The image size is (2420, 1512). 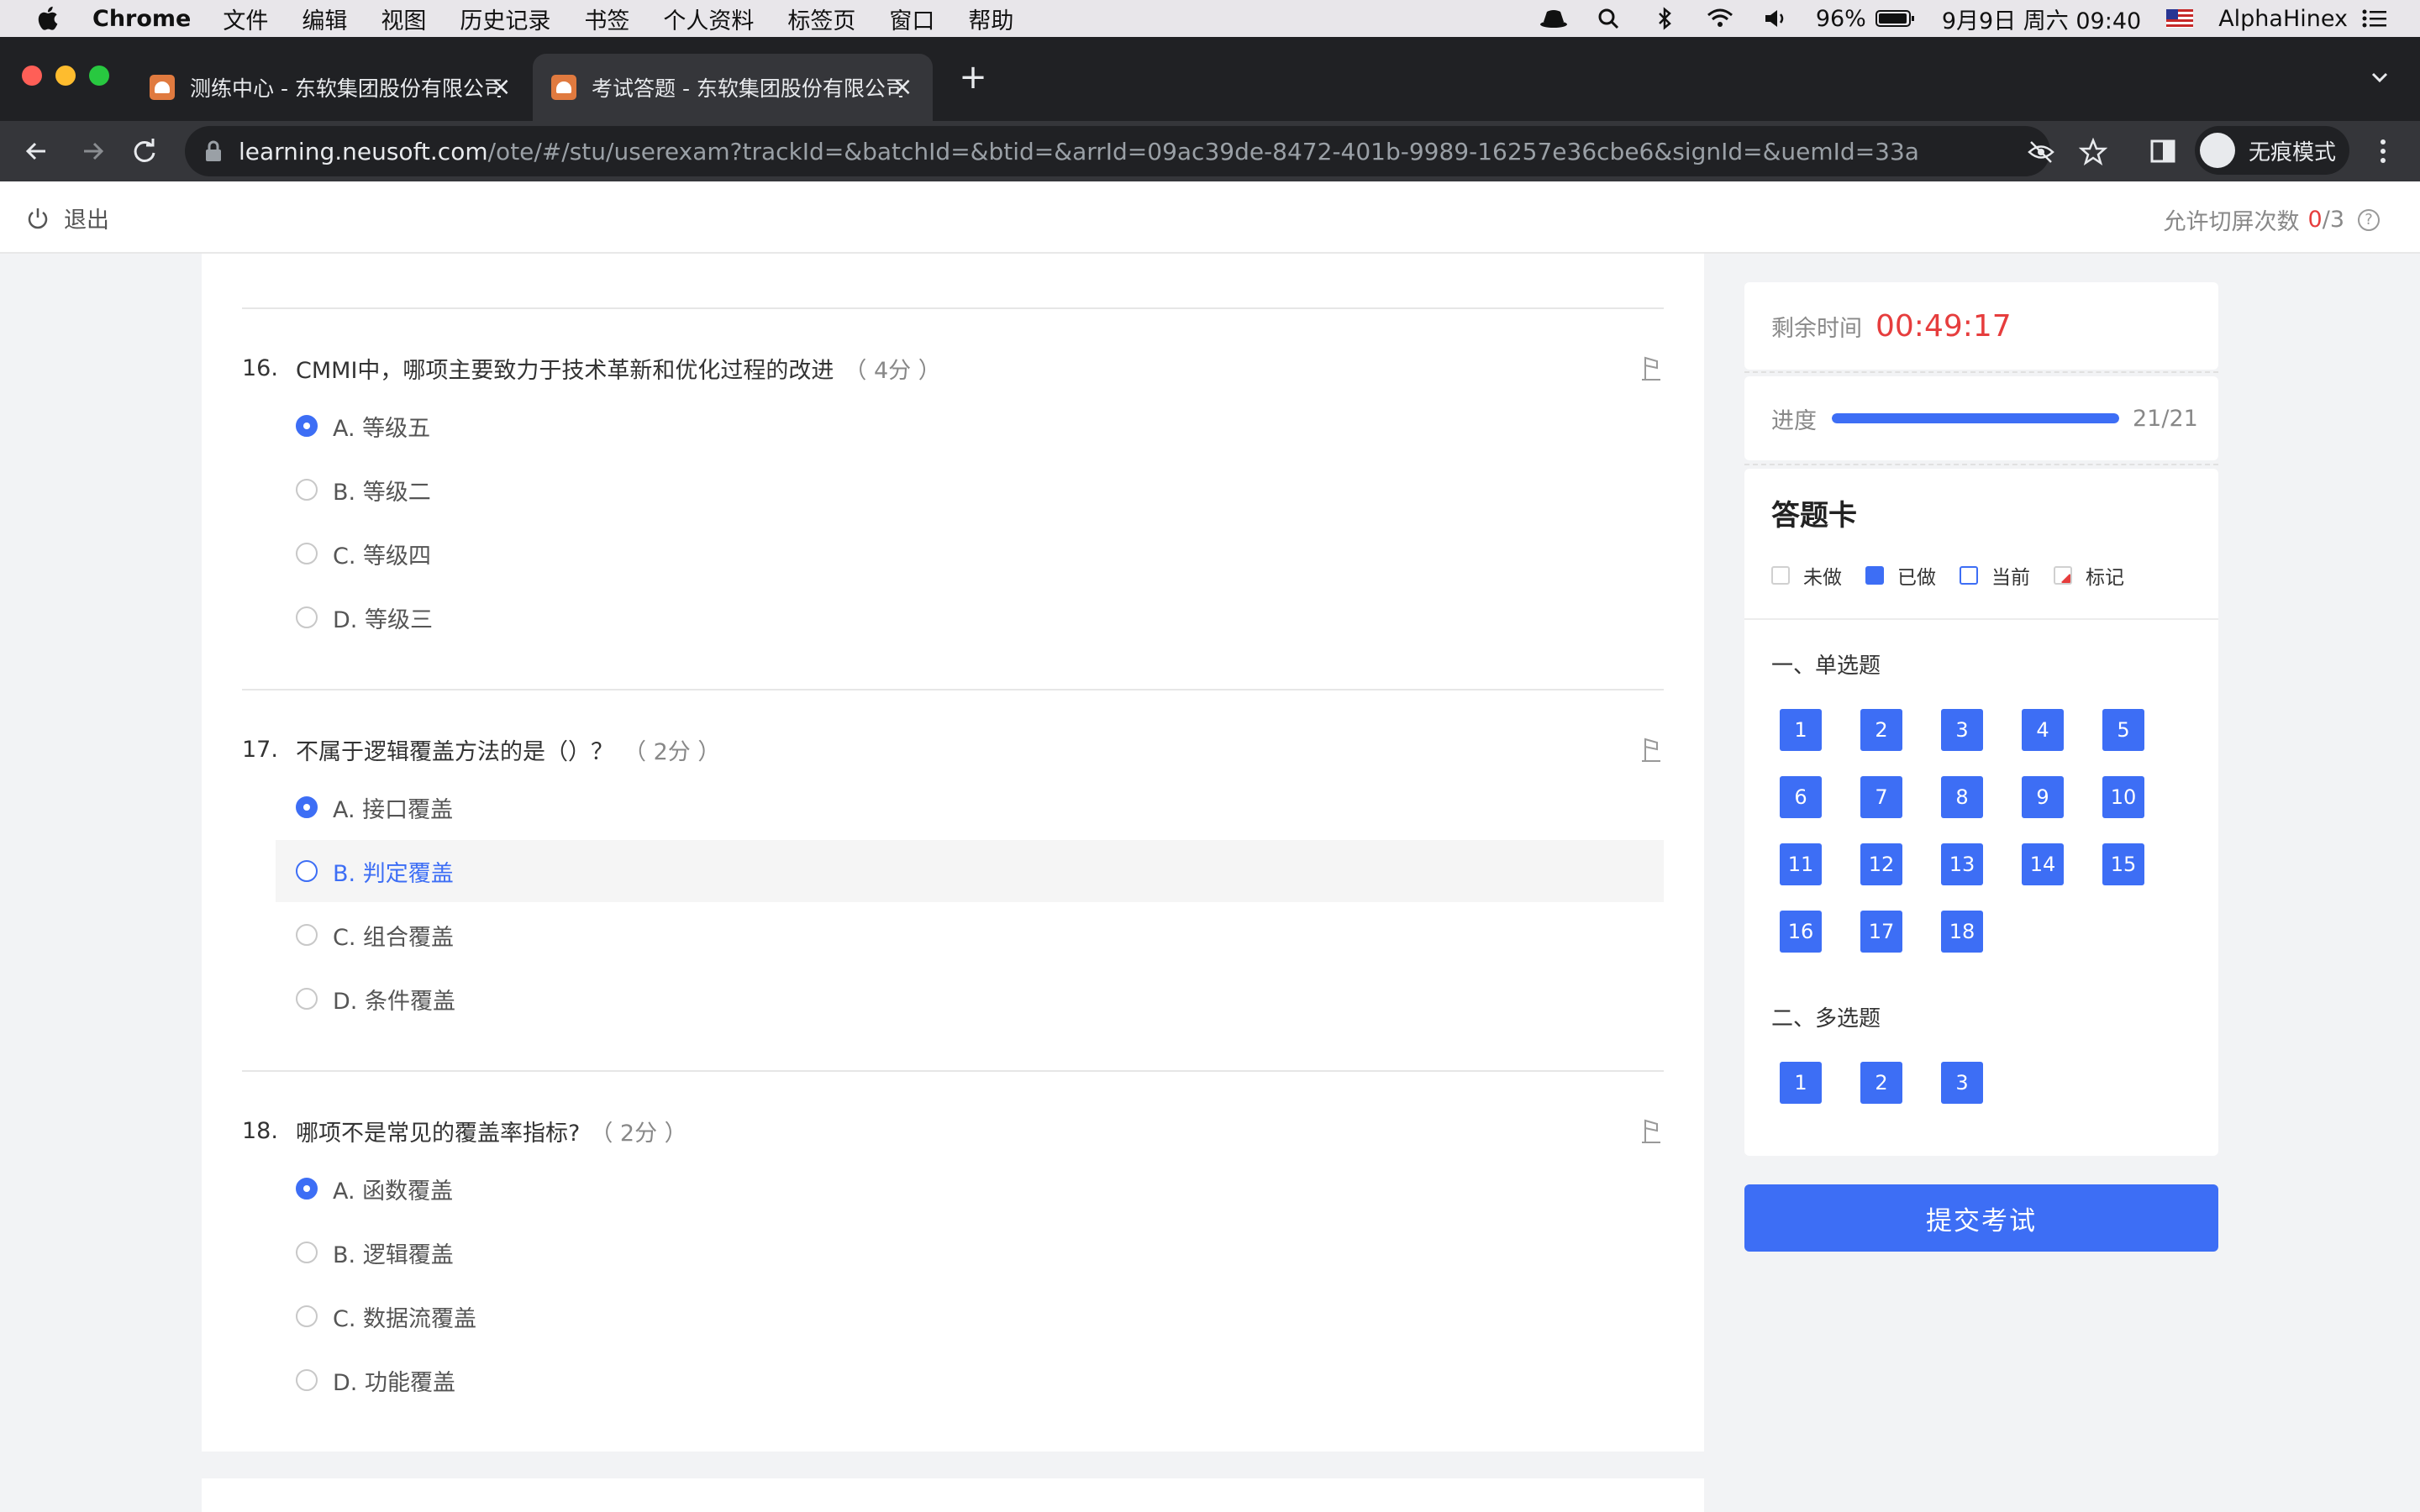 I want to click on answer-cell-1-18: 18, so click(x=1962, y=932).